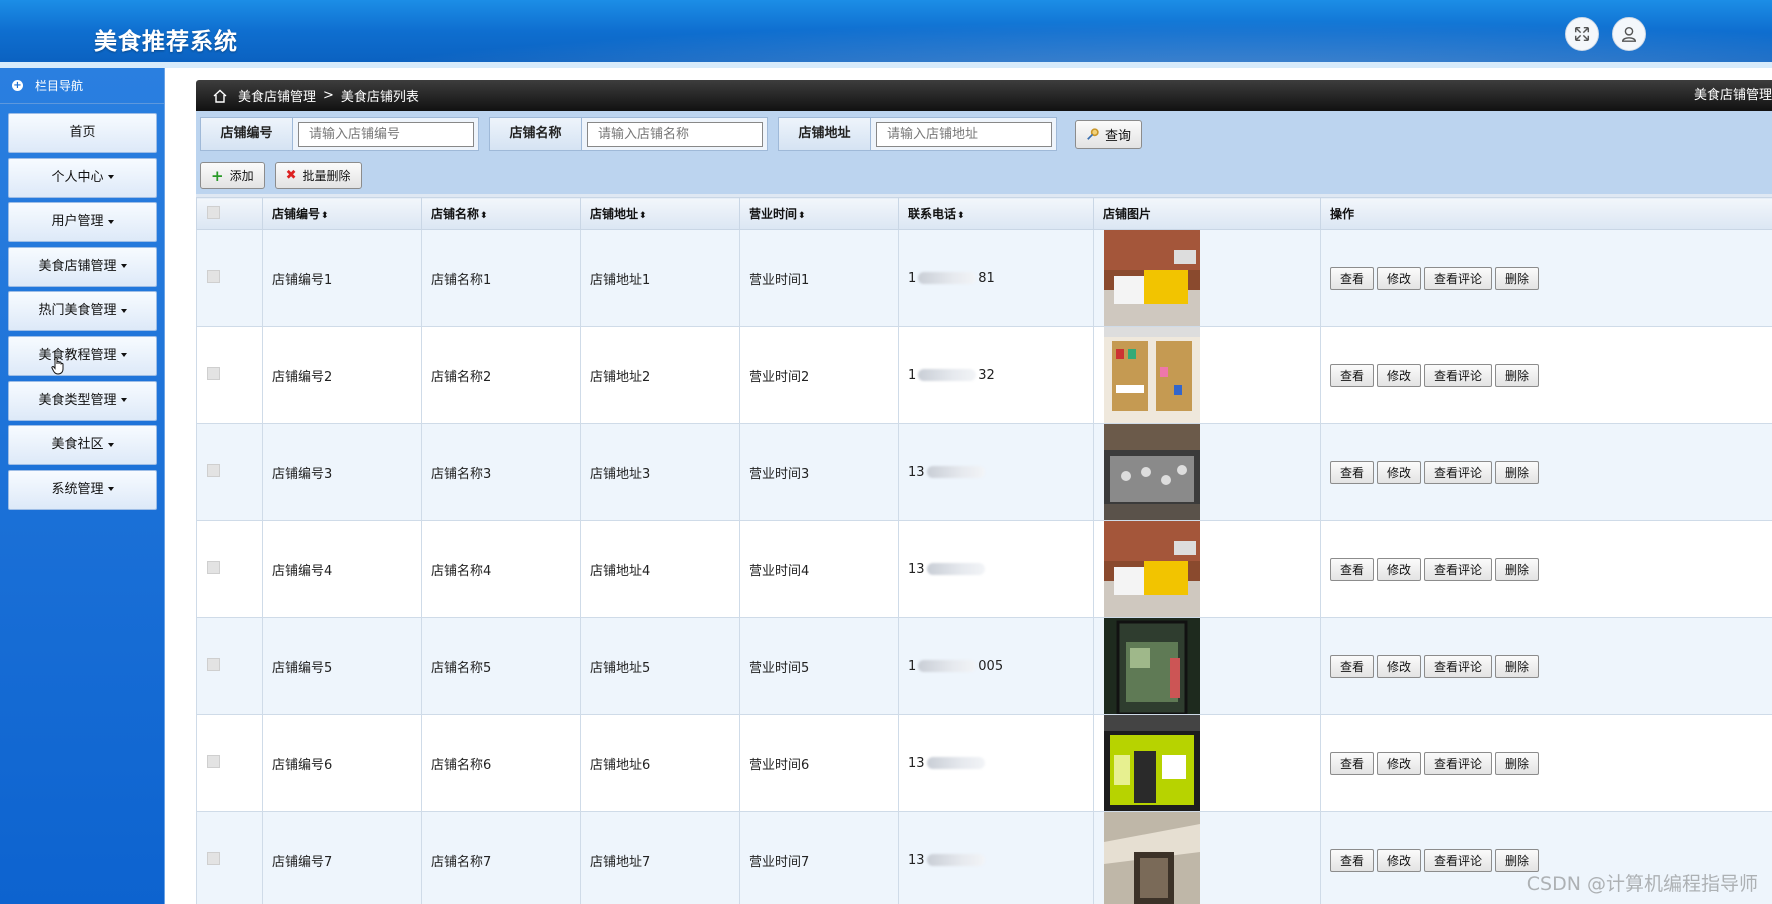 This screenshot has height=904, width=1772. What do you see at coordinates (1642, 884) in the screenshot?
I see `watermark: CSDN @计算机编程指导师` at bounding box center [1642, 884].